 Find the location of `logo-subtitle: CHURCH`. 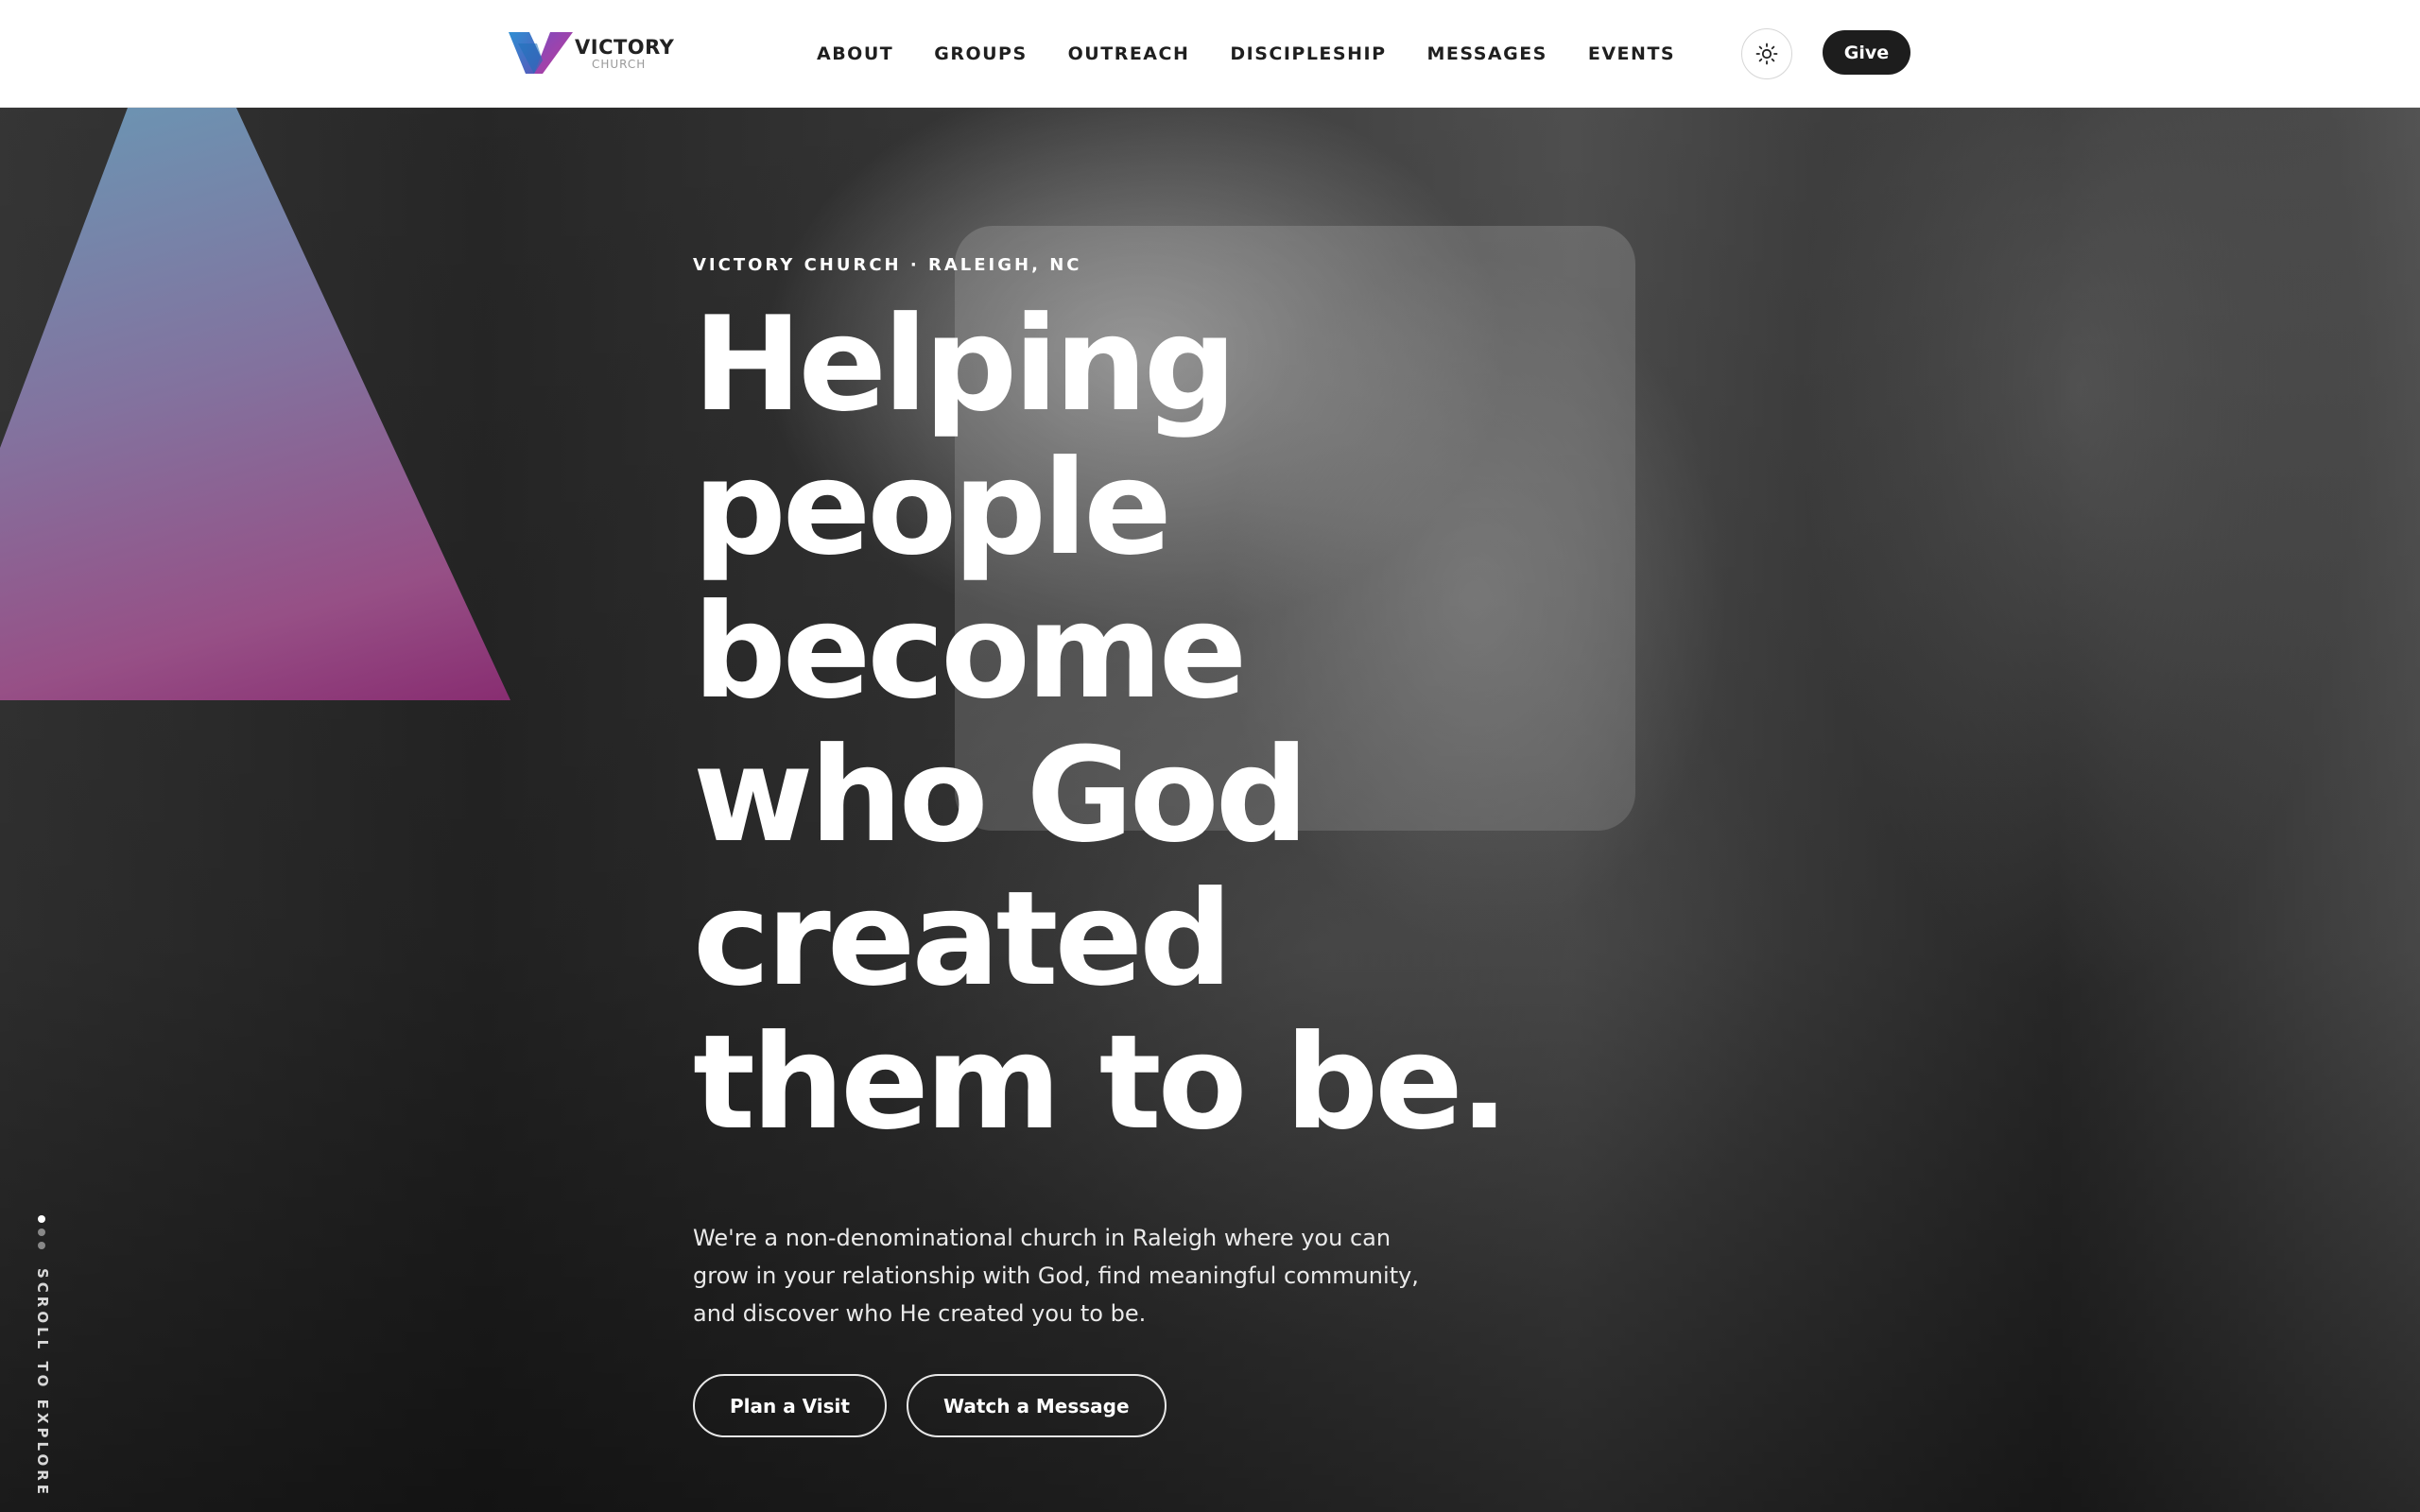

logo-subtitle: CHURCH is located at coordinates (619, 64).